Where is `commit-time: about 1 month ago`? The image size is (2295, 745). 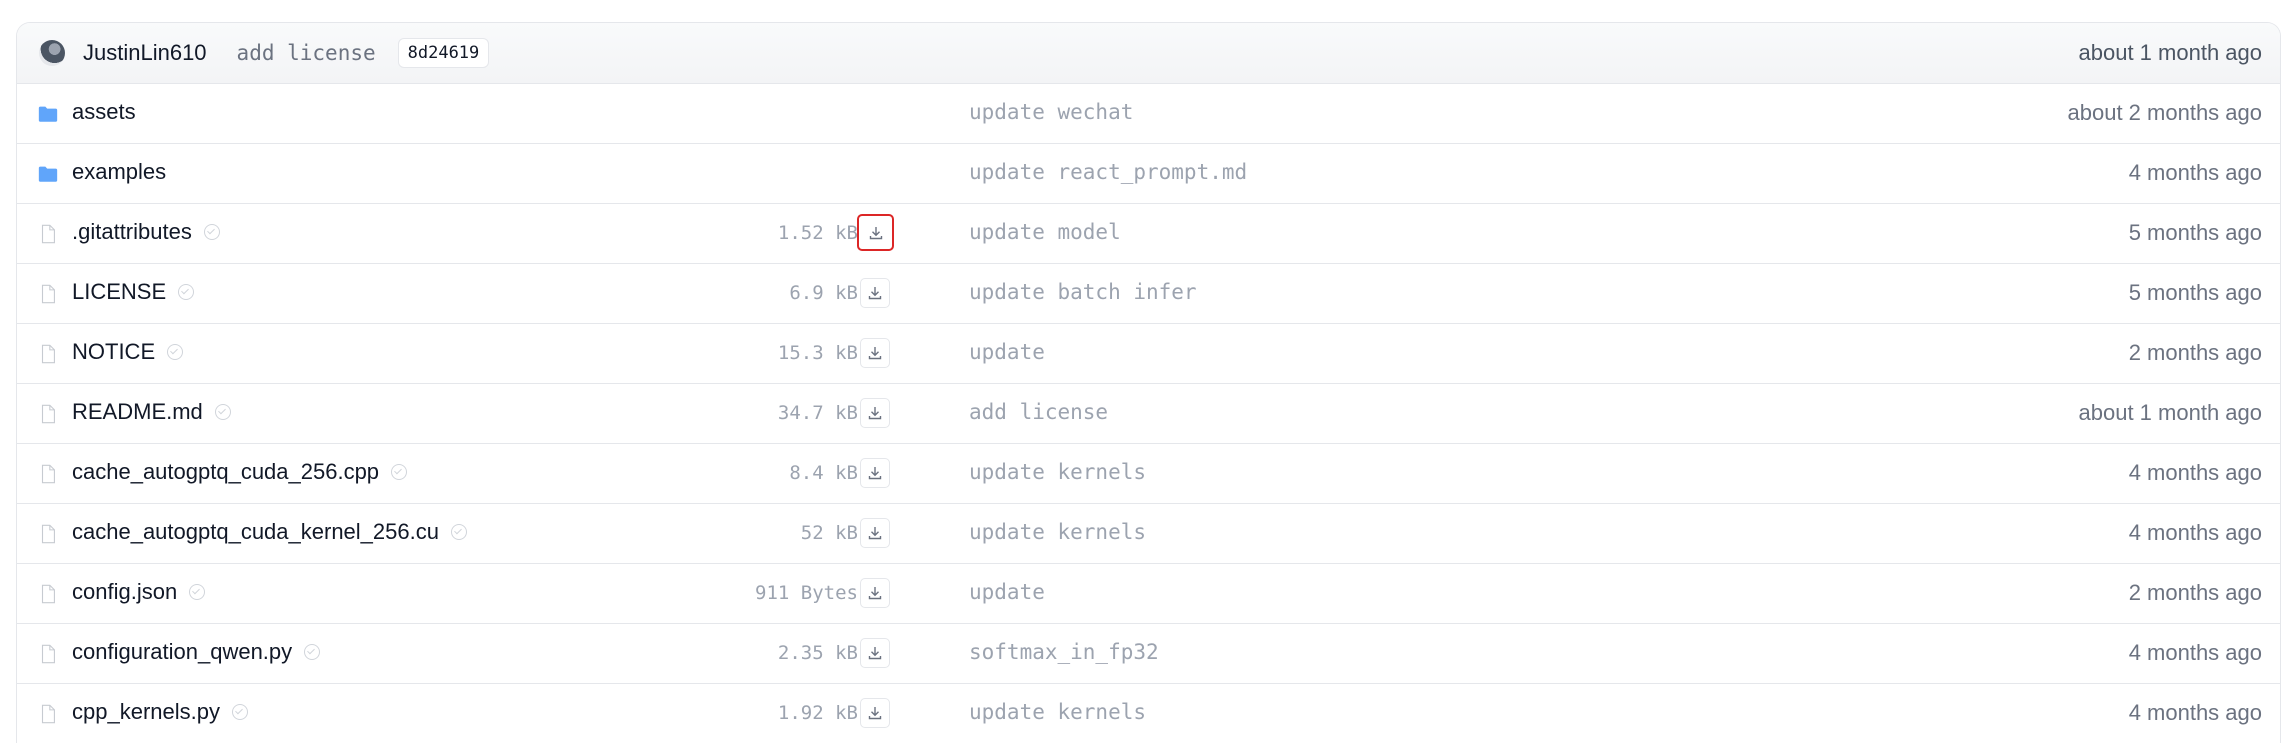
commit-time: about 1 month ago is located at coordinates (2170, 52).